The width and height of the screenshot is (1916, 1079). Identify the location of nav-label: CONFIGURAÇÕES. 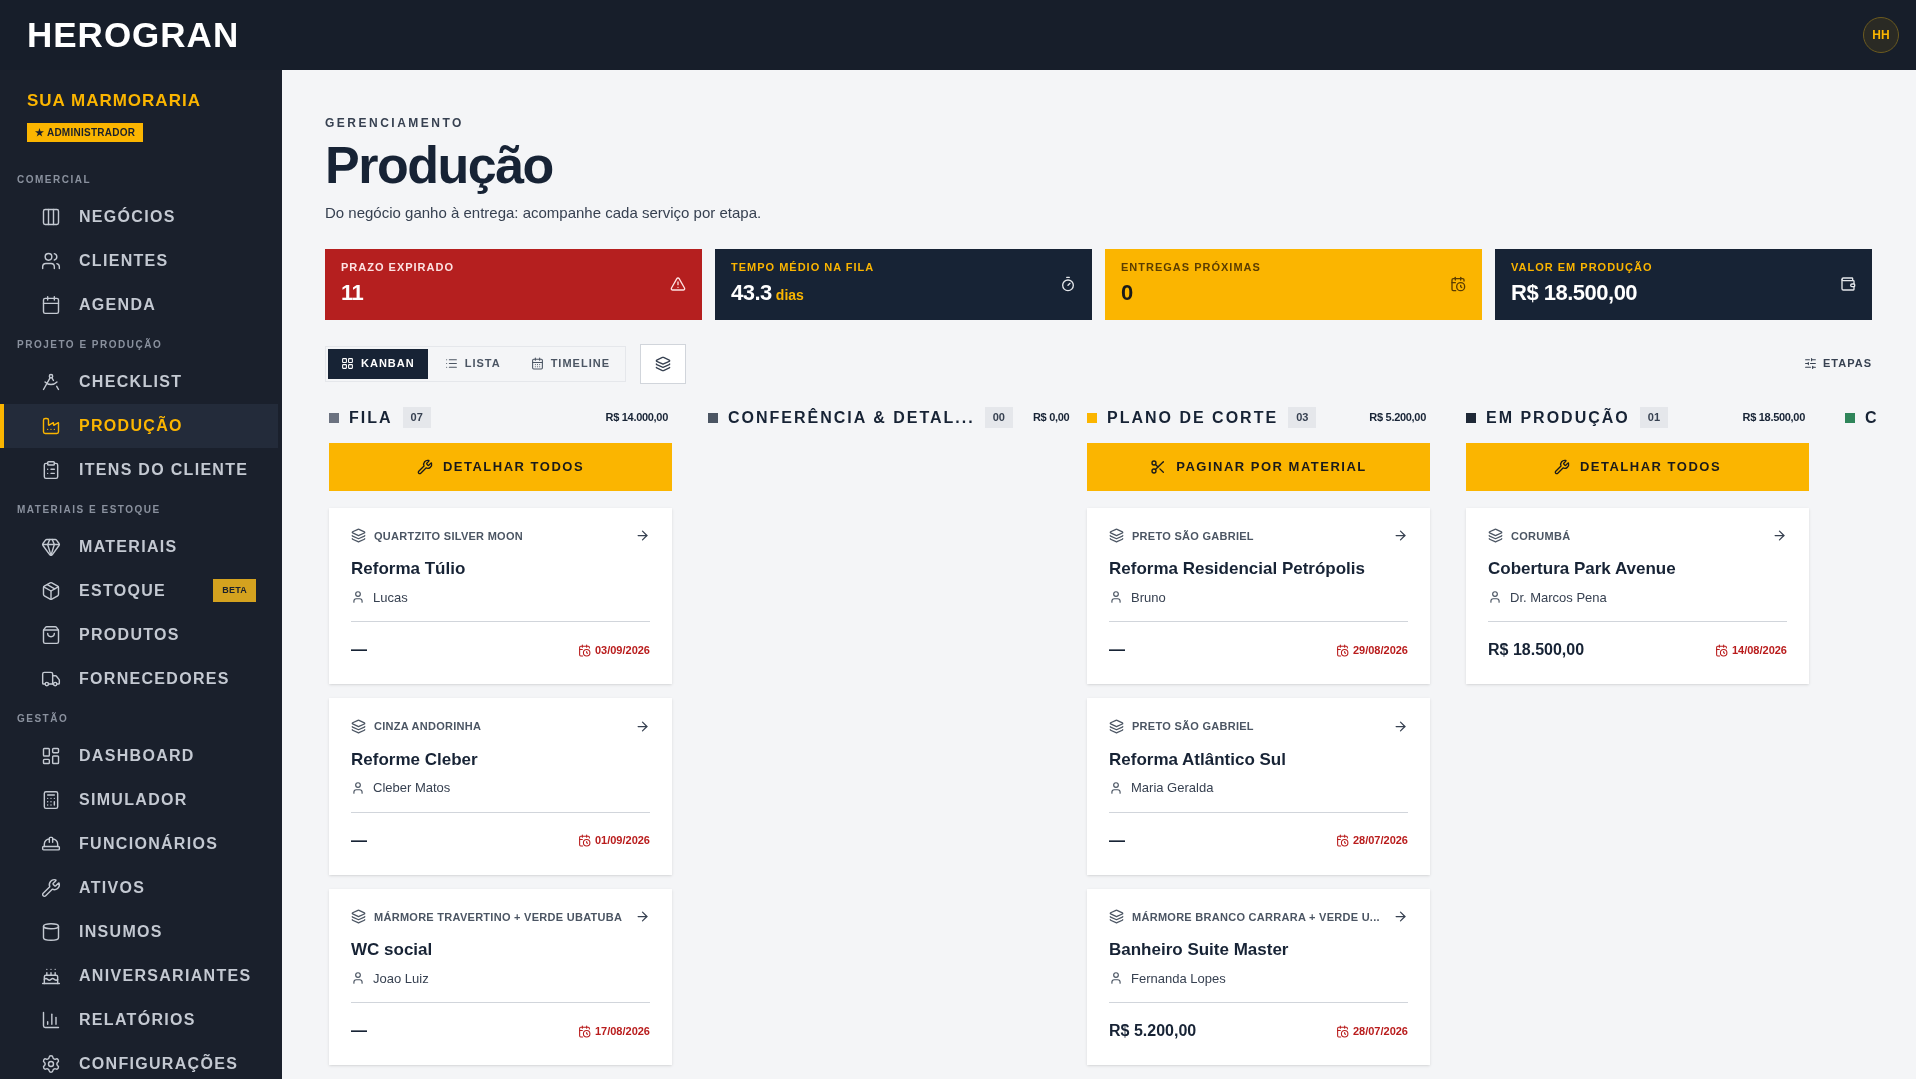
(159, 1063).